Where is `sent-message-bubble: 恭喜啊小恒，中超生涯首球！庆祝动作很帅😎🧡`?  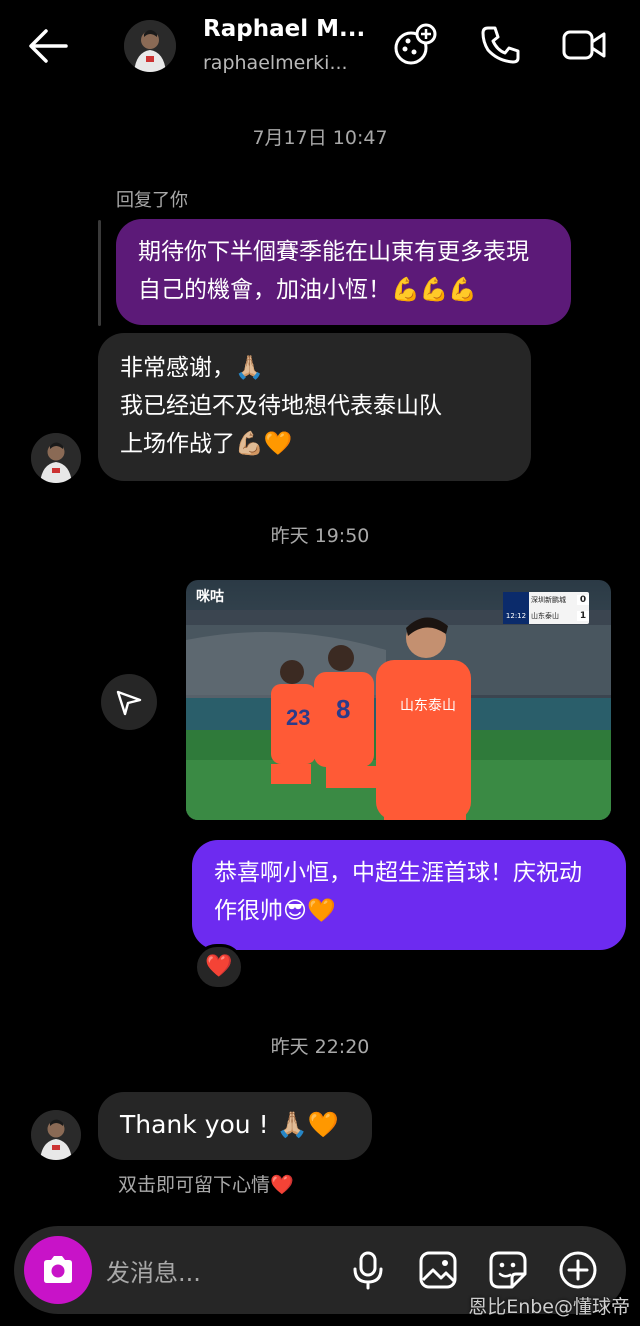 sent-message-bubble: 恭喜啊小恒，中超生涯首球！庆祝动作很帅😎🧡 is located at coordinates (409, 895).